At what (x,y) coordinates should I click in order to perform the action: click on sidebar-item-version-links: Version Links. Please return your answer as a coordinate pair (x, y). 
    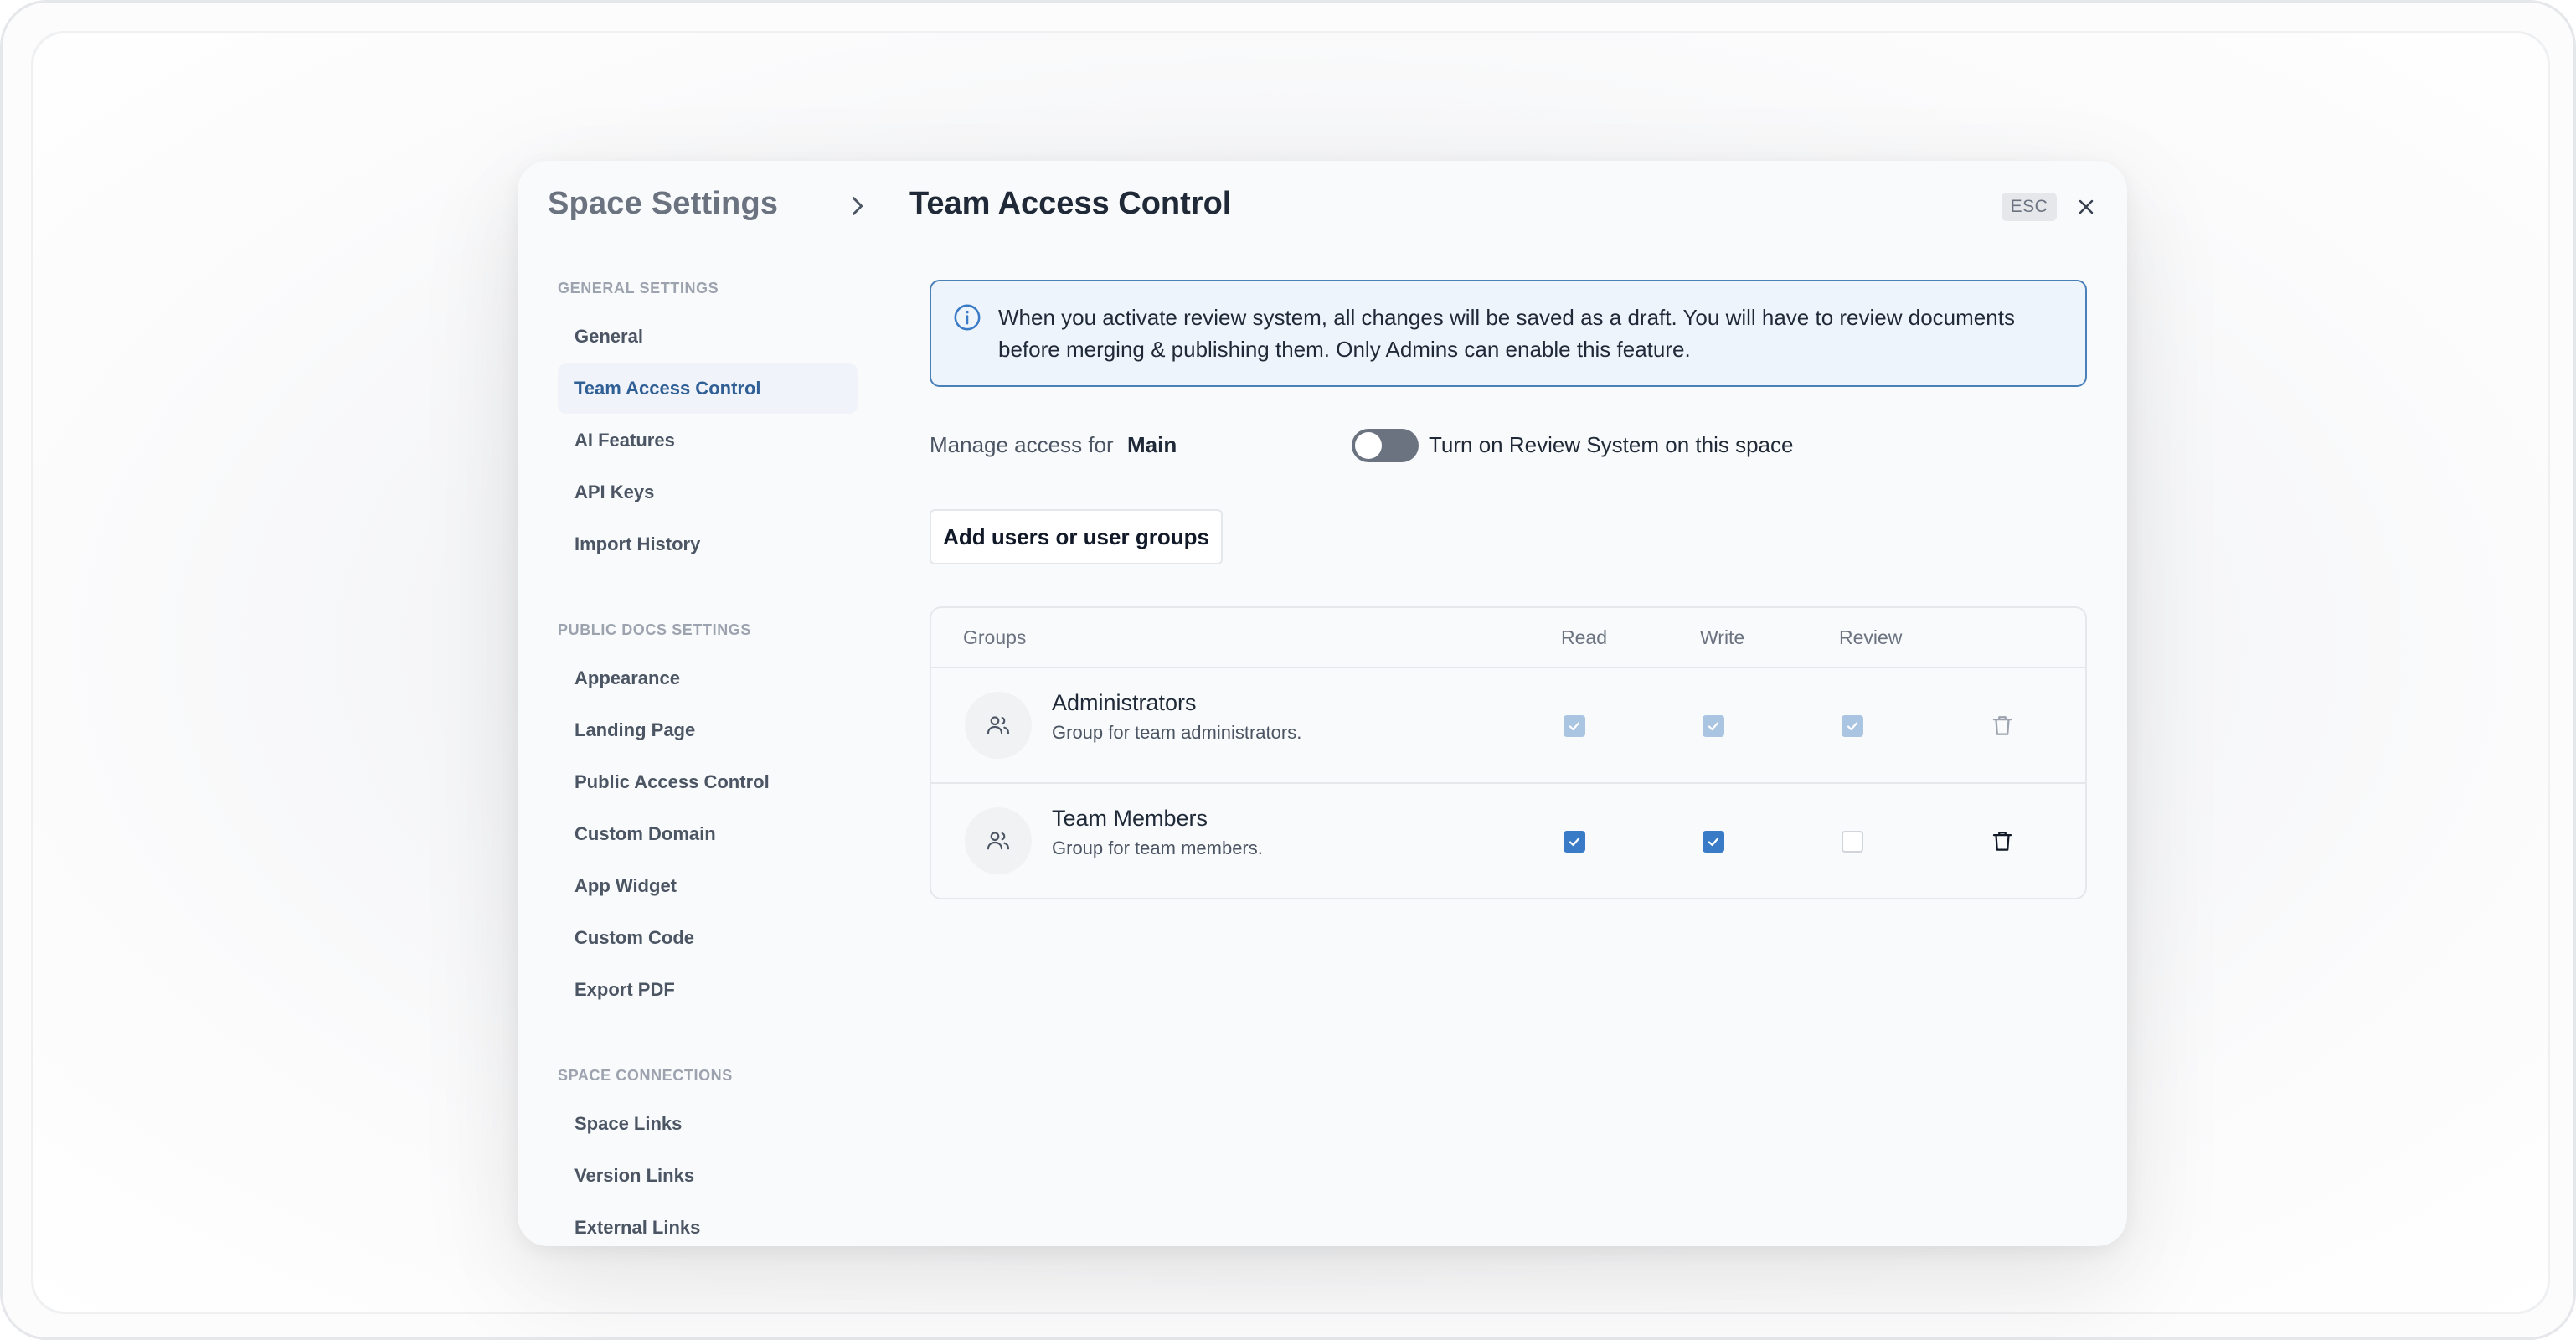
    Looking at the image, I should click on (708, 1176).